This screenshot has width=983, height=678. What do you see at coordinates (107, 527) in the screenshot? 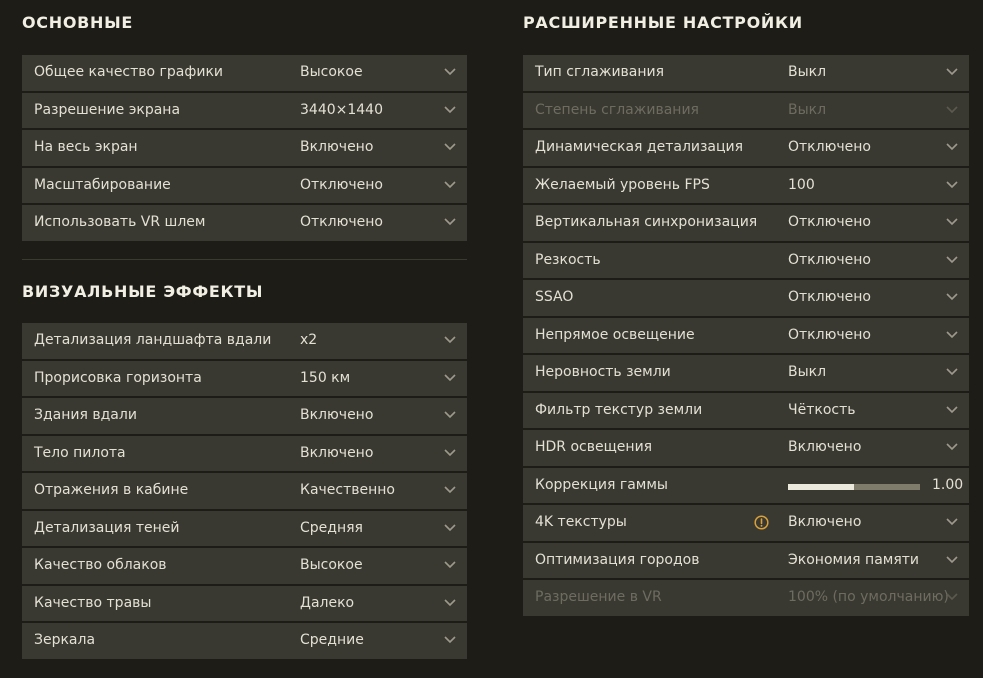
I see `setting-label: Детализация теней` at bounding box center [107, 527].